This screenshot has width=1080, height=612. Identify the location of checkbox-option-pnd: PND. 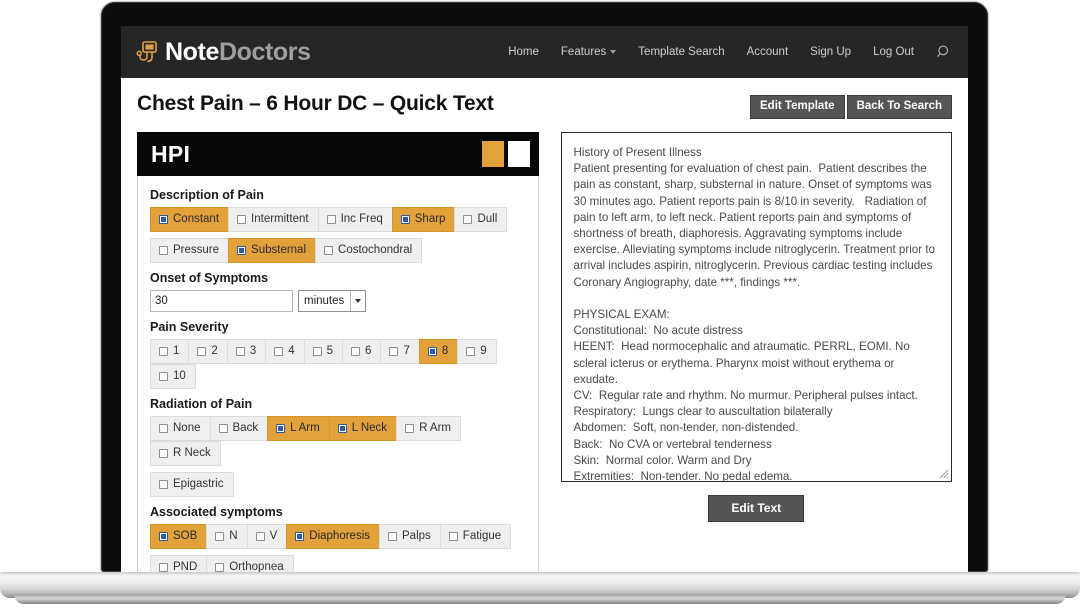
(179, 563).